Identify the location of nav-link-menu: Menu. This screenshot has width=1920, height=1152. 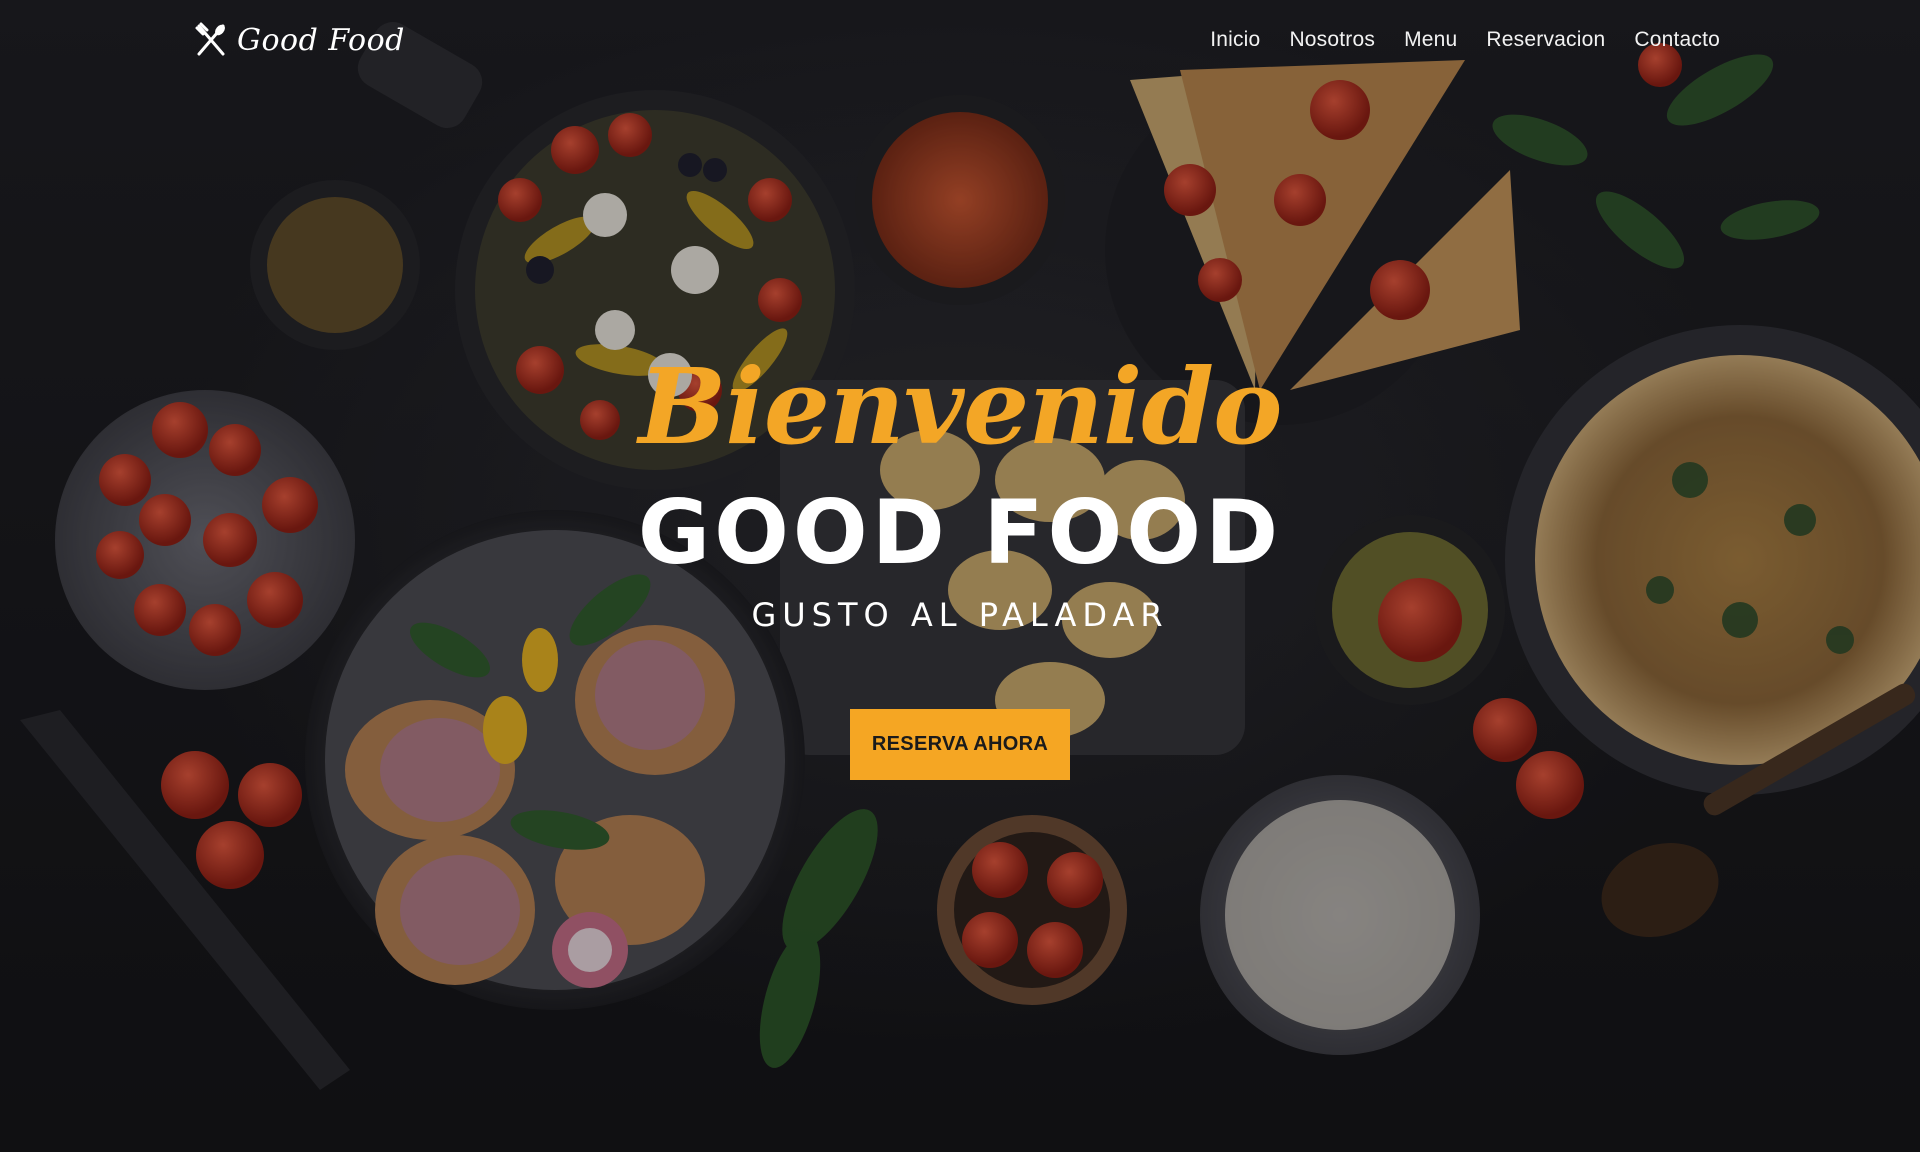
(1430, 39).